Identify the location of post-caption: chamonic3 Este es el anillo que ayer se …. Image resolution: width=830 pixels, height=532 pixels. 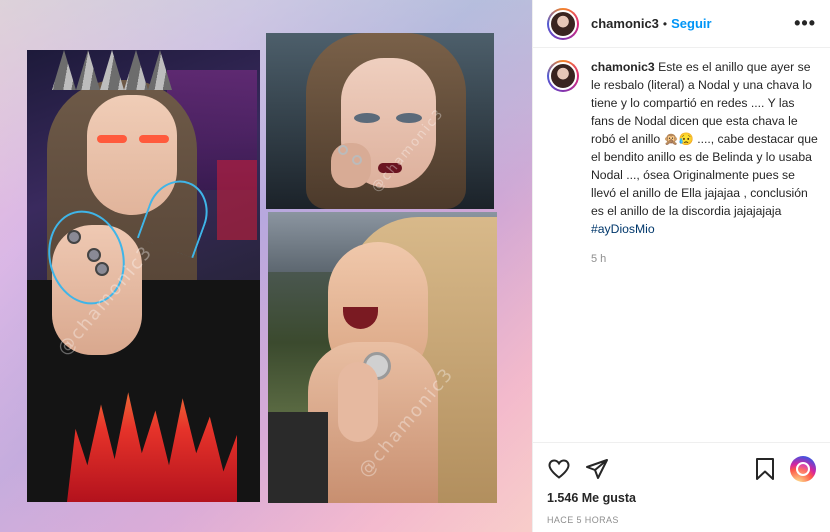
(683, 163).